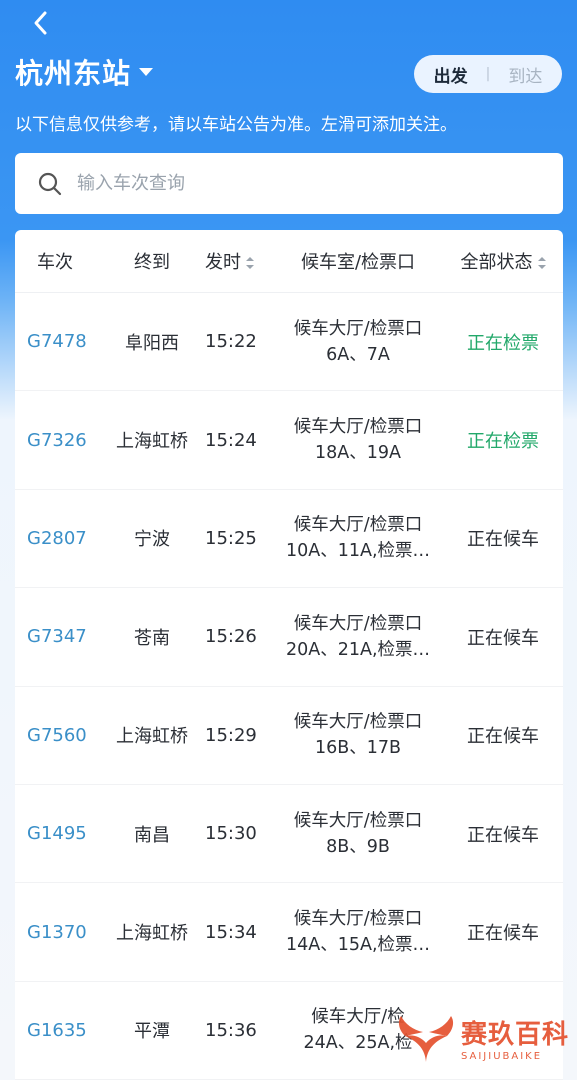  I want to click on train-number: G7560, so click(57, 735).